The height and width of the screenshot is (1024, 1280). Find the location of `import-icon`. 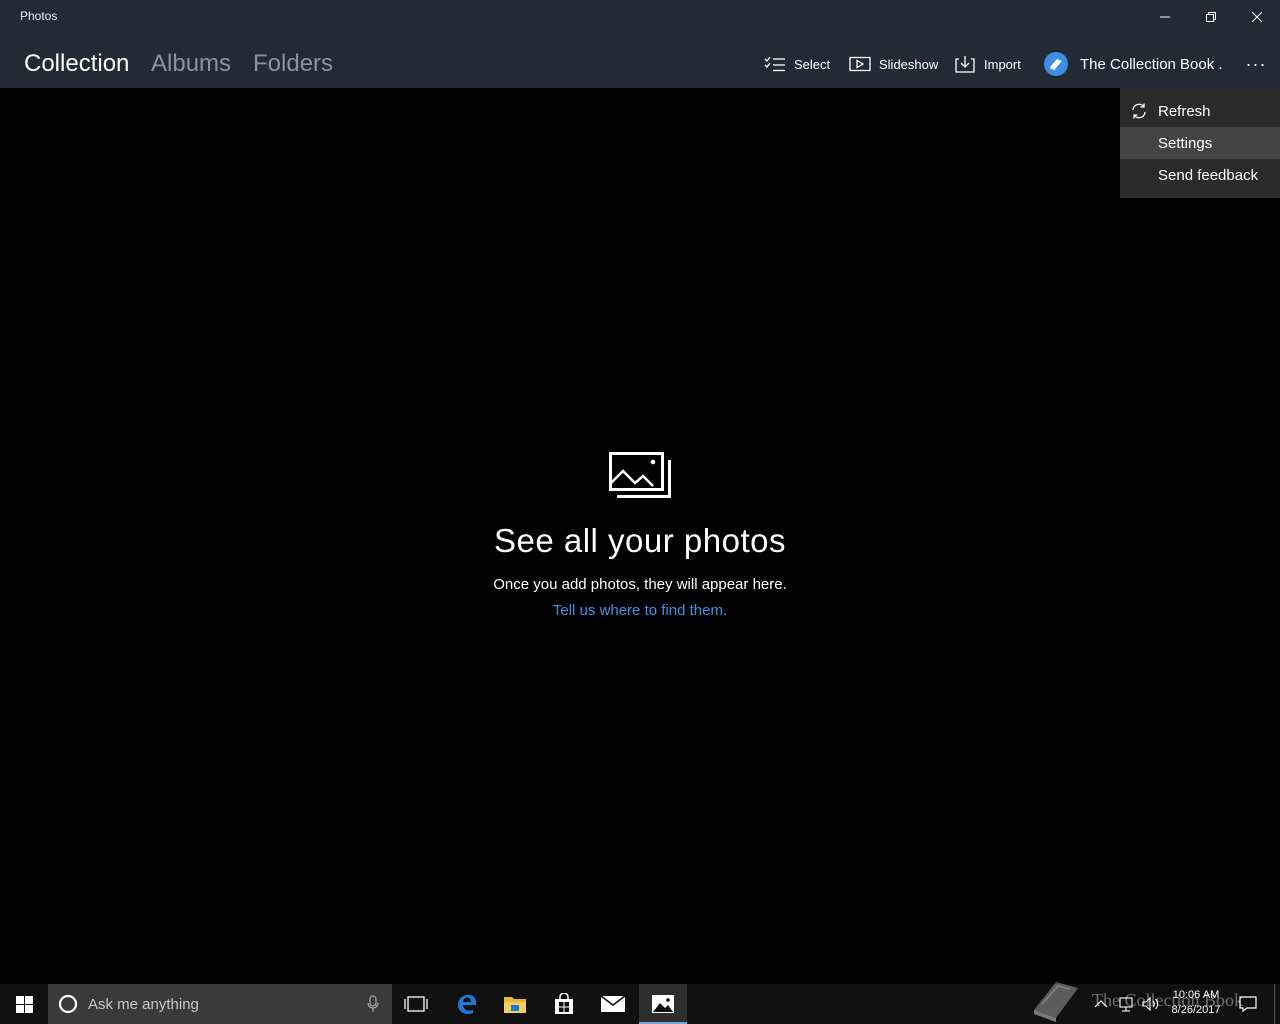

import-icon is located at coordinates (965, 64).